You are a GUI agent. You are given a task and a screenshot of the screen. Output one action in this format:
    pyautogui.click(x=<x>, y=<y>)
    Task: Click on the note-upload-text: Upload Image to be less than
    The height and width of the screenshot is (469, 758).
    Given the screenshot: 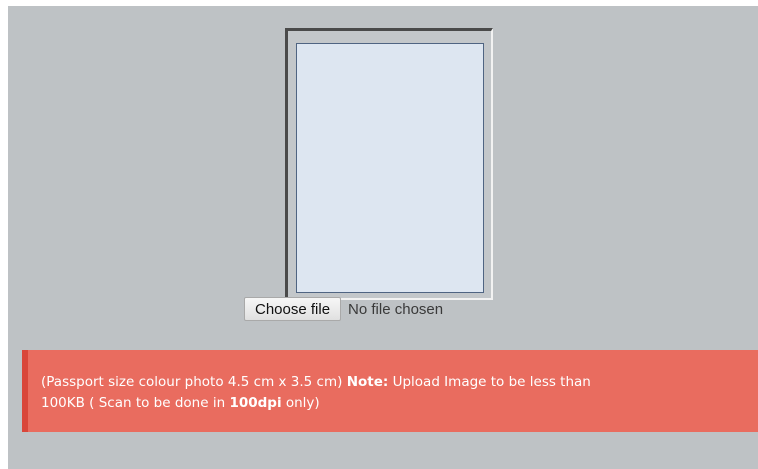 What is the action you would take?
    pyautogui.click(x=489, y=382)
    